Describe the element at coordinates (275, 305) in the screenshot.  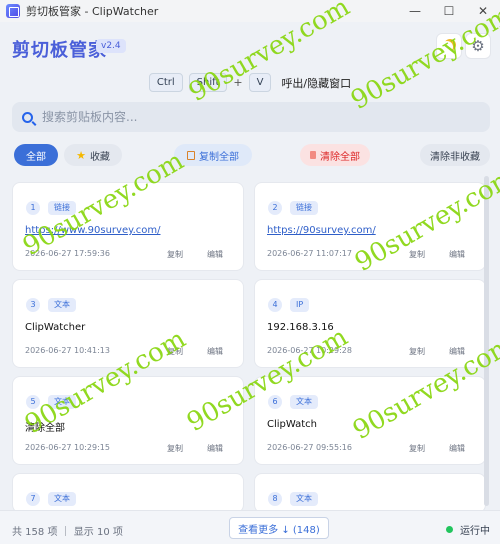
I see `card-number: 4` at that location.